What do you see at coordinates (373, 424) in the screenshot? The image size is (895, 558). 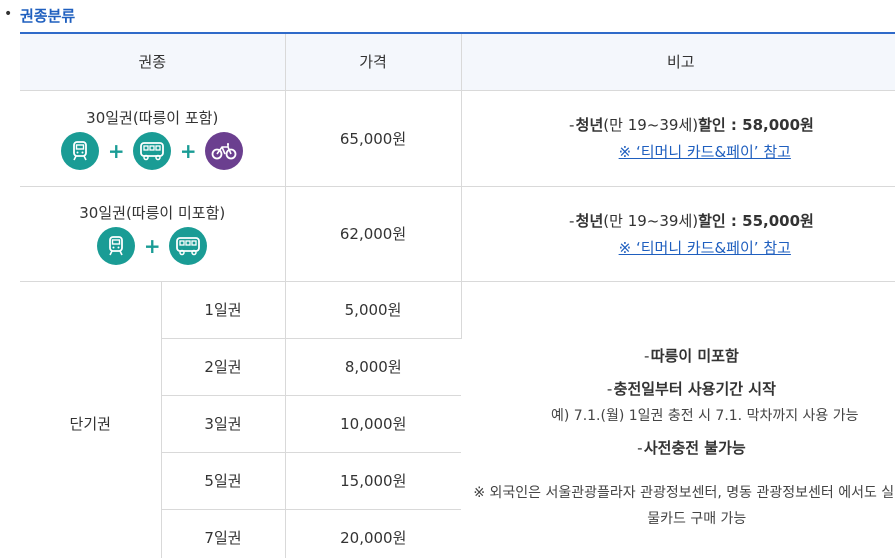 I see `price-cell: 10,000원` at bounding box center [373, 424].